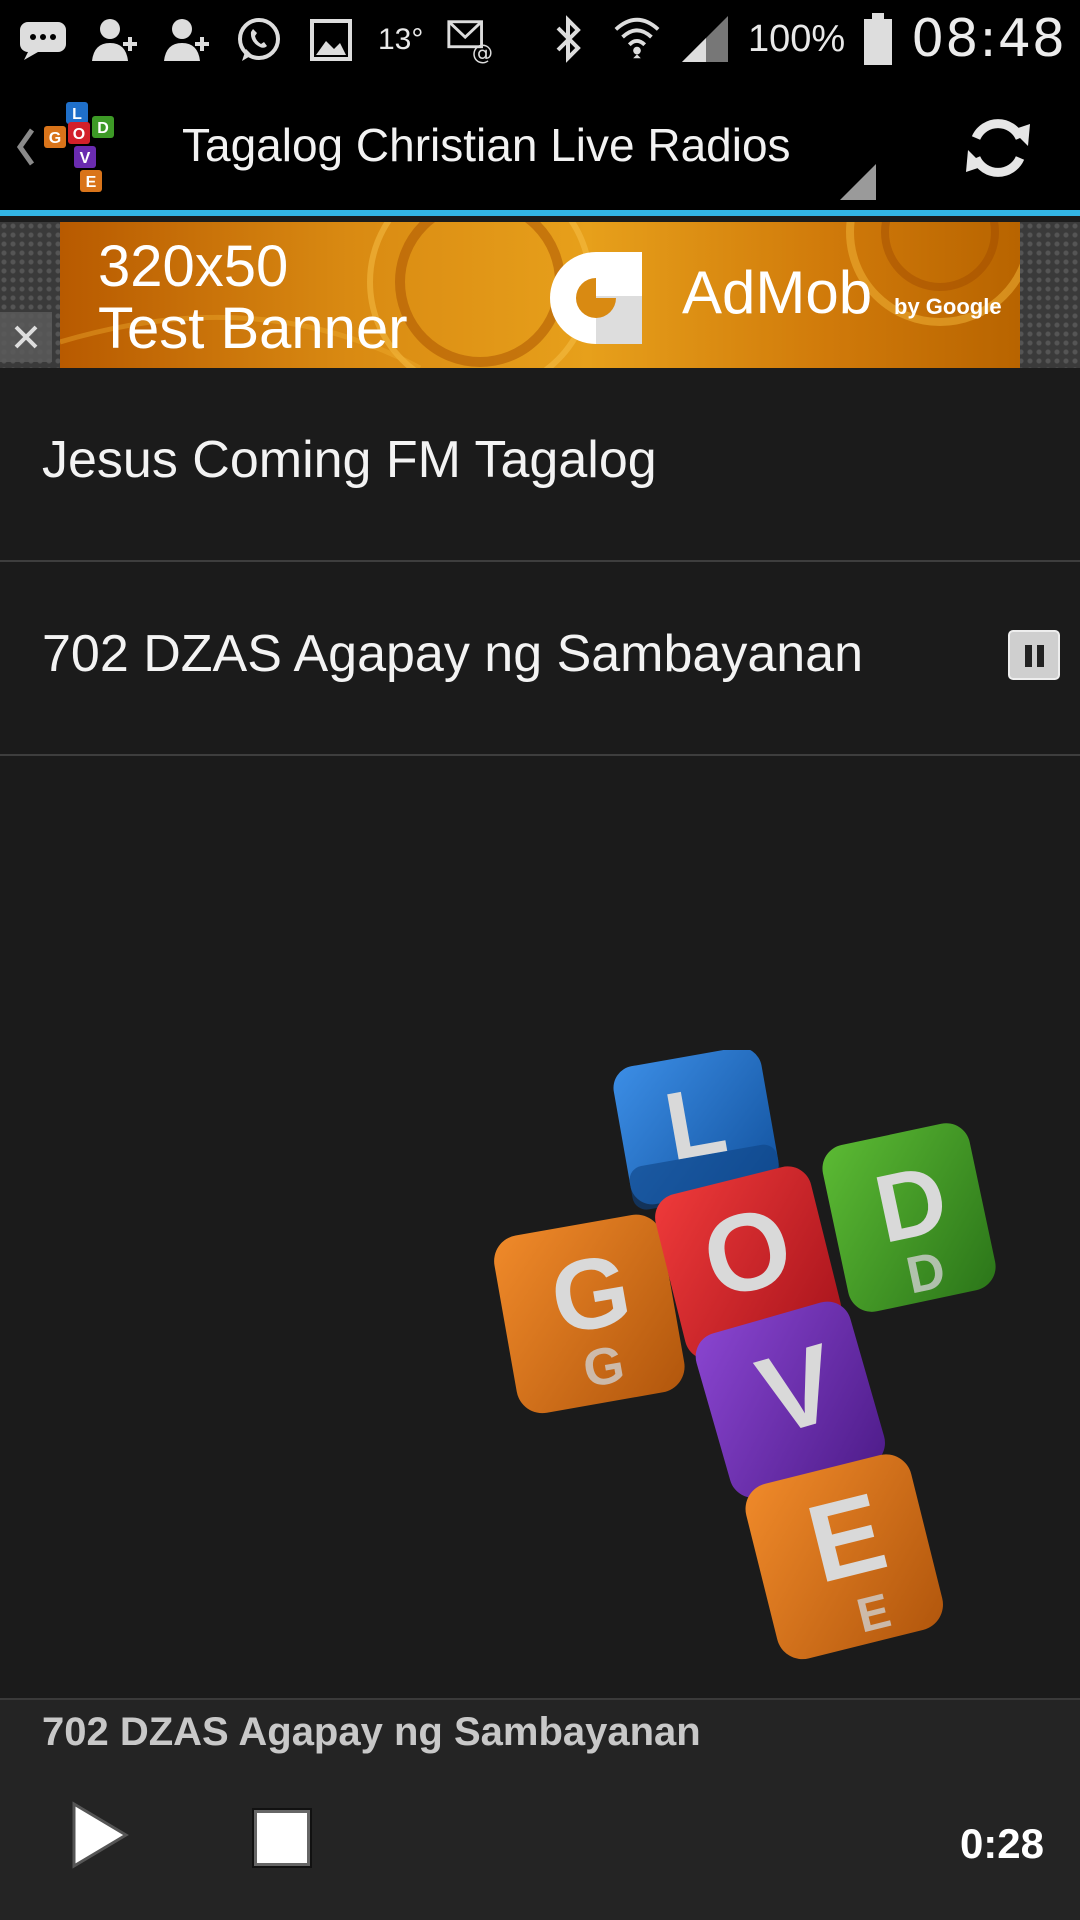  I want to click on gallery-icon, so click(331, 40).